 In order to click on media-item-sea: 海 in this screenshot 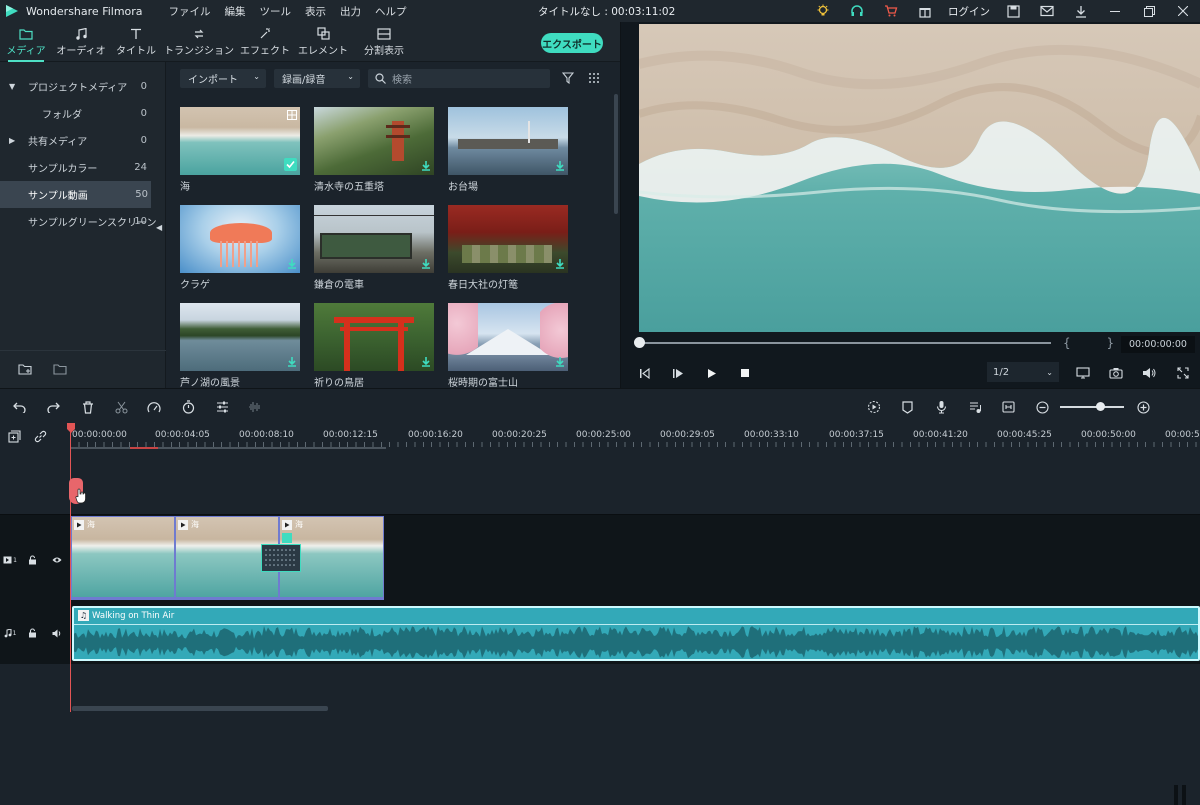, I will do `click(240, 150)`.